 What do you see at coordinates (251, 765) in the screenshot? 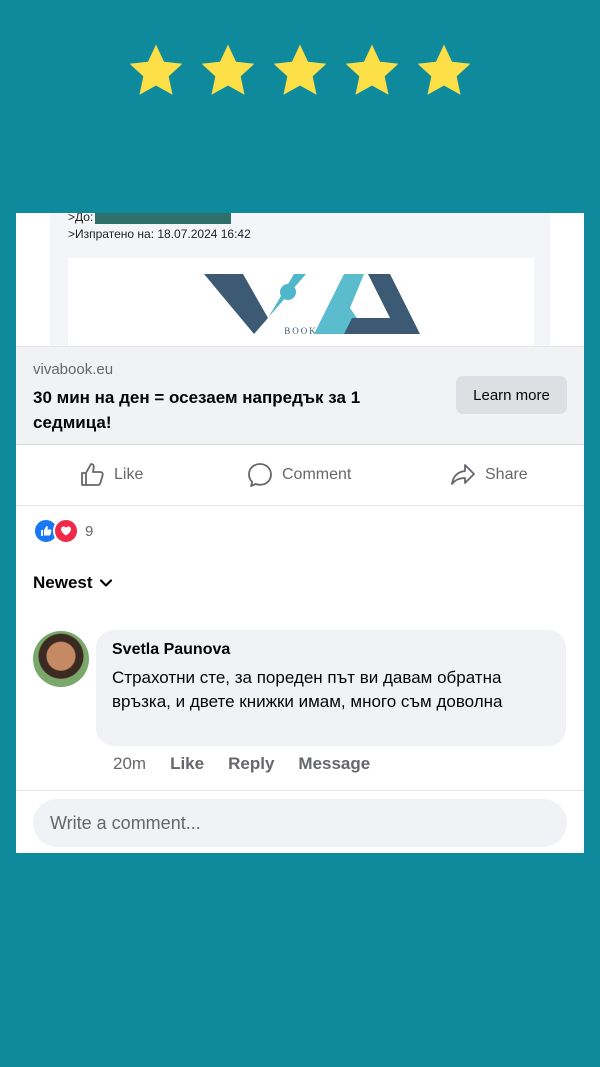
I see `comment-reply-link: Reply` at bounding box center [251, 765].